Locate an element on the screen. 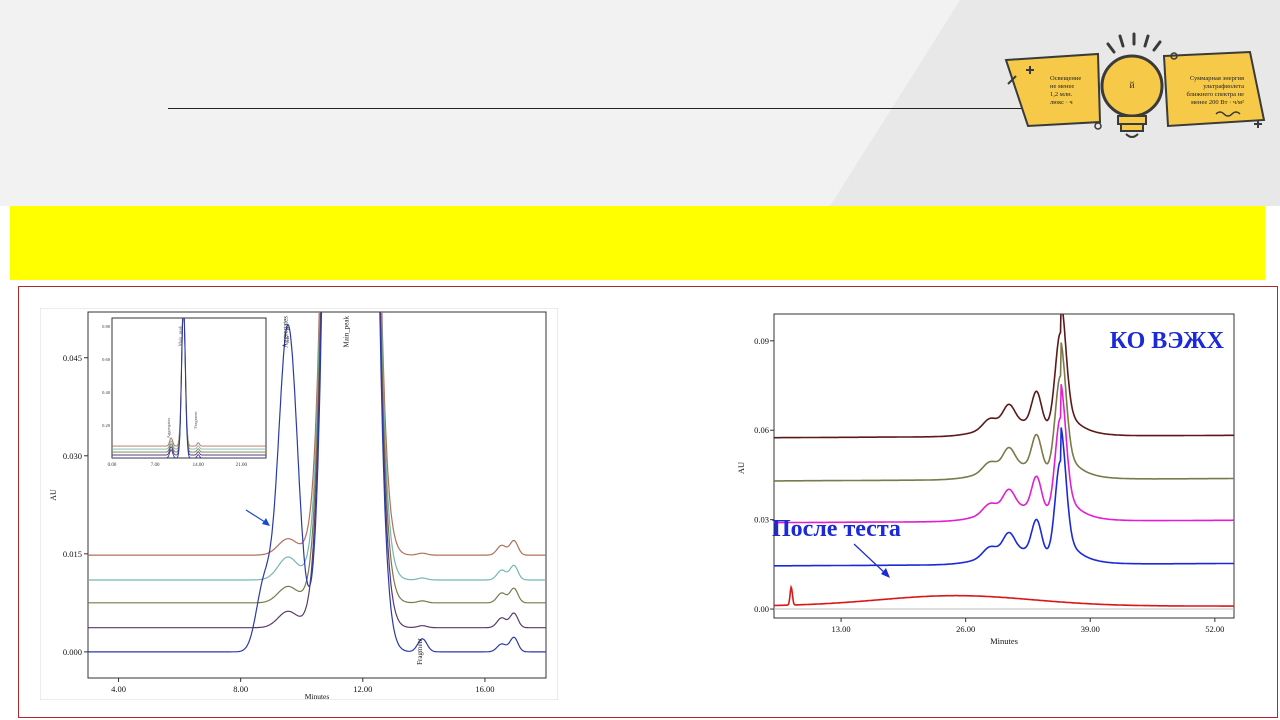 The height and width of the screenshot is (720, 1280). y-tick-label: 0.06 is located at coordinates (761, 430).